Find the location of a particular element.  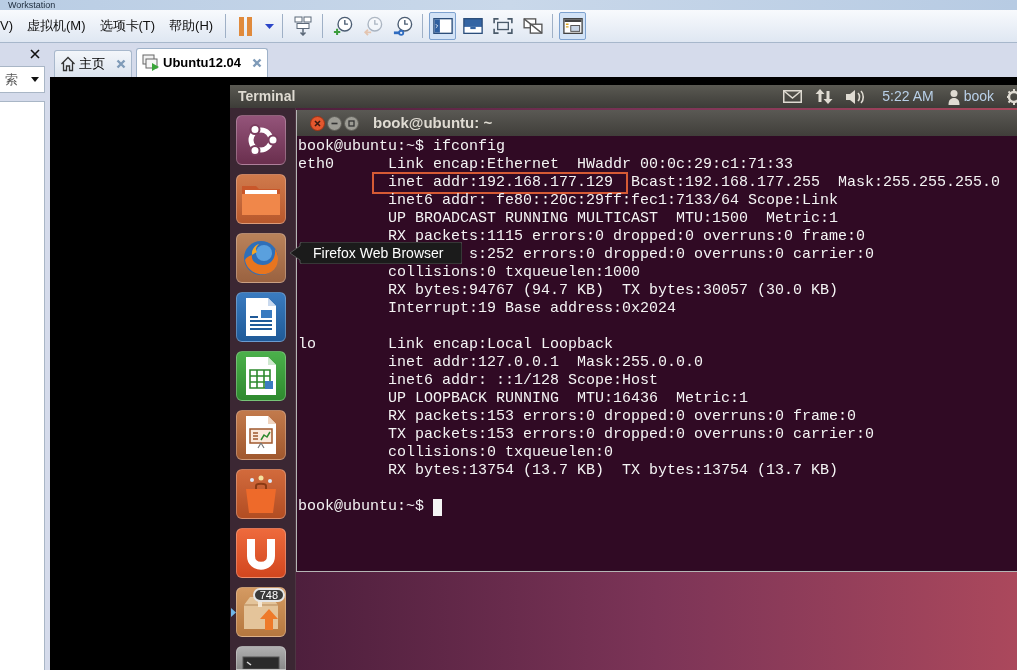

maximize-icon is located at coordinates (351, 123).